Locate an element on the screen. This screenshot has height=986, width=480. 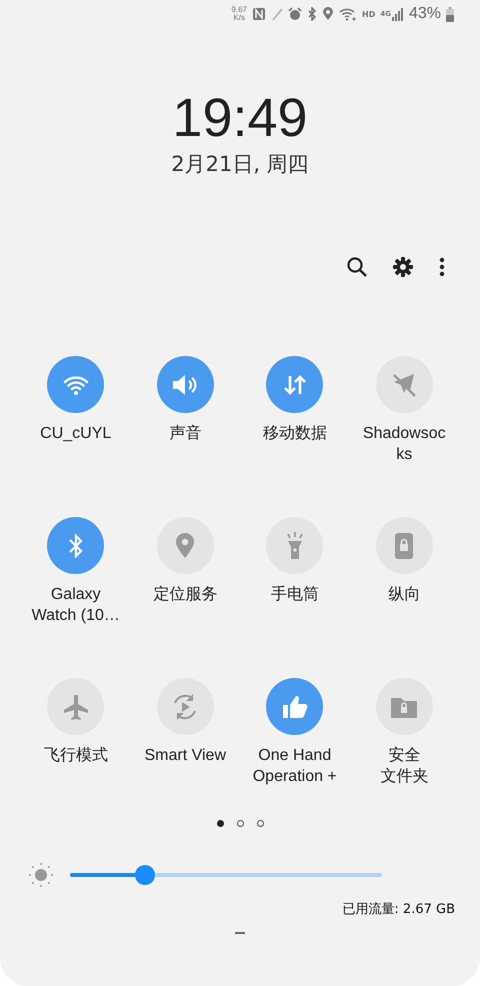
speaker-icon is located at coordinates (185, 384).